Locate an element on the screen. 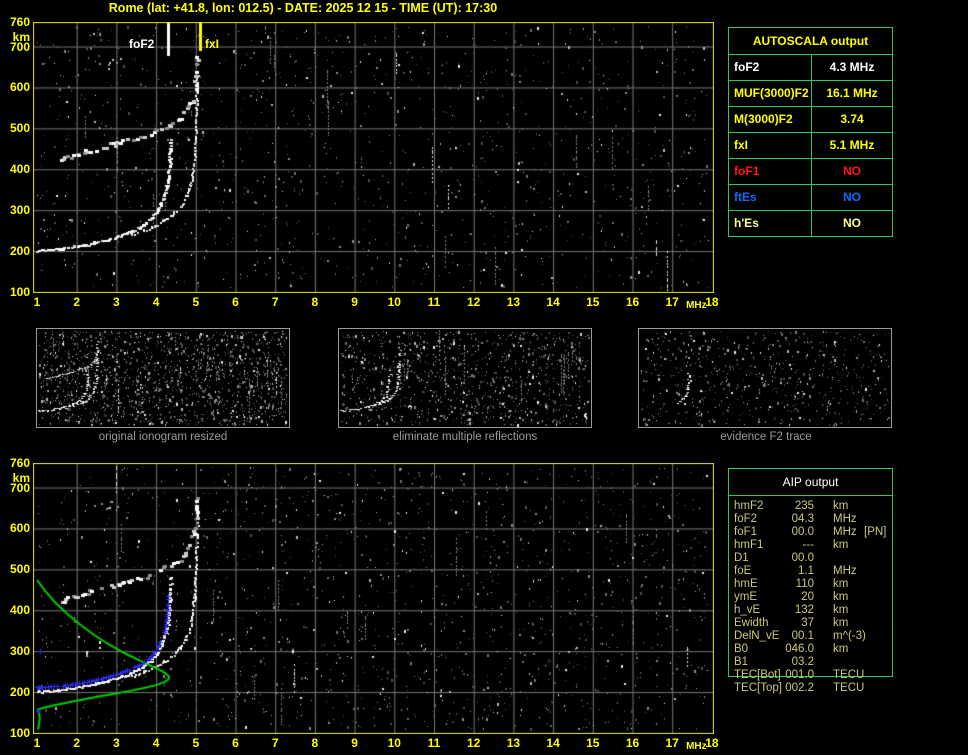 Image resolution: width=968 pixels, height=755 pixels. autoscala-row-fxI: fxI 5.1 MHz is located at coordinates (810, 146).